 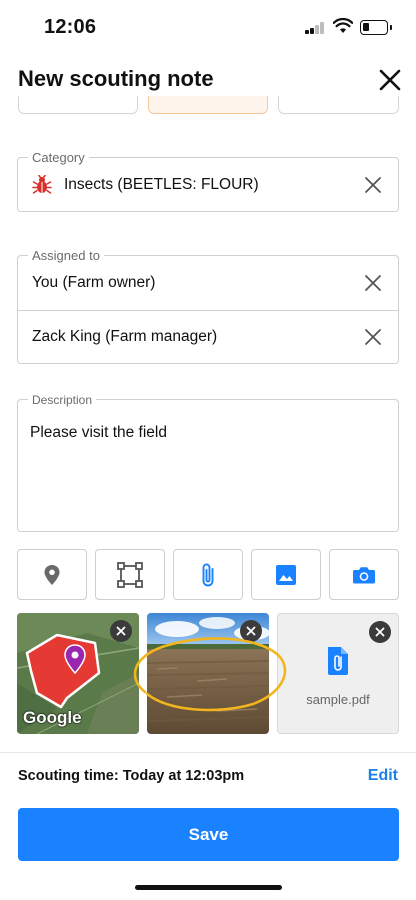 I want to click on attach-button, so click(x=208, y=574).